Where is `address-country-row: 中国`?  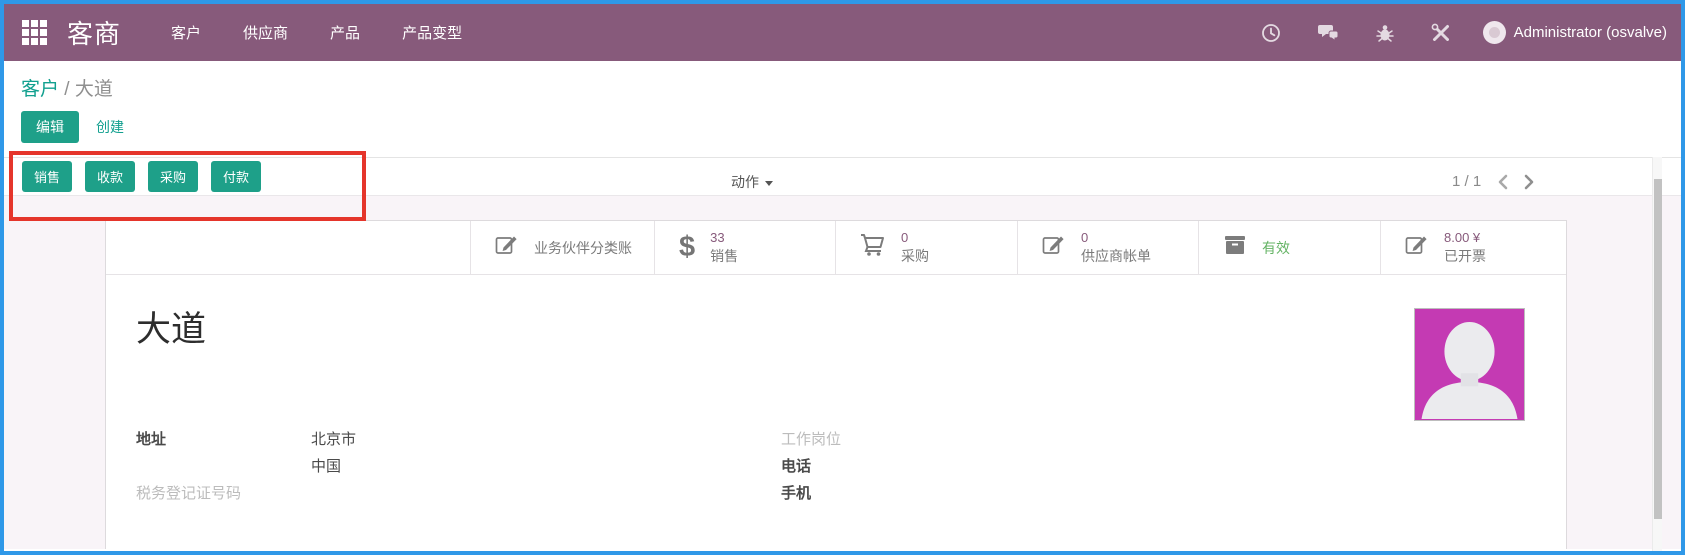
address-country-row: 中国 is located at coordinates (458, 468).